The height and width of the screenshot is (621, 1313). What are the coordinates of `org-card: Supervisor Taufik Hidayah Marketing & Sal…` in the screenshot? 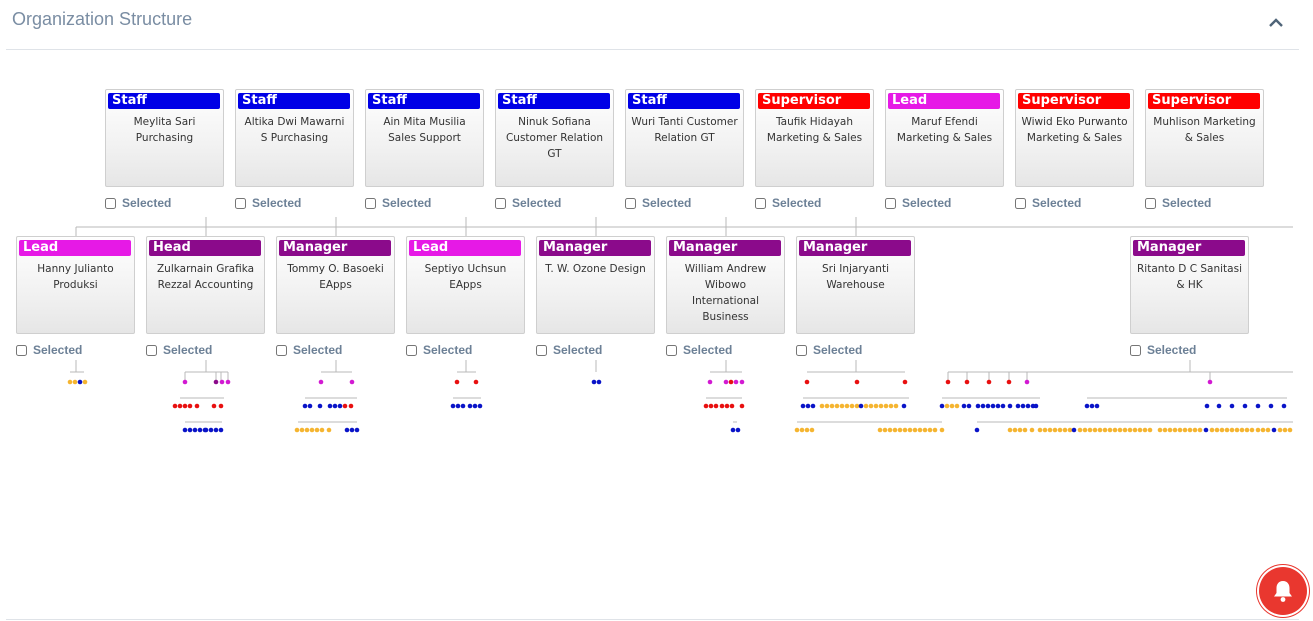 It's located at (814, 138).